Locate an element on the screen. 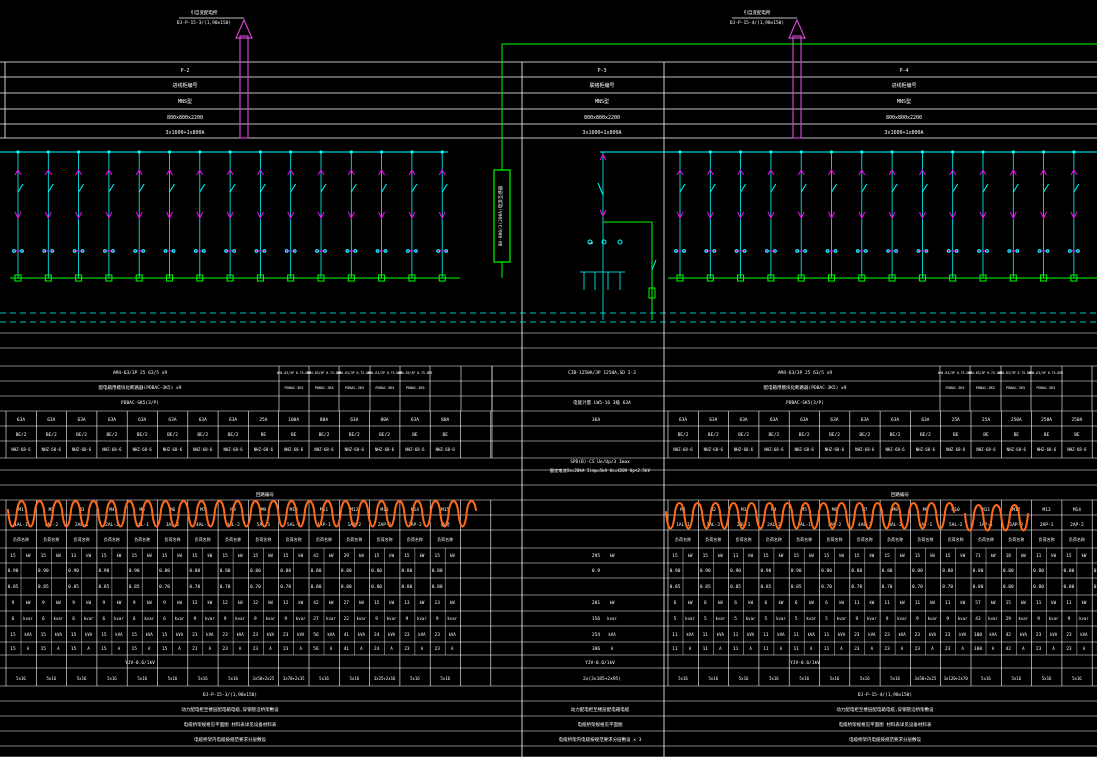 This screenshot has width=1097, height=757. header-cell-text: 进线柜编号 is located at coordinates (184, 85).